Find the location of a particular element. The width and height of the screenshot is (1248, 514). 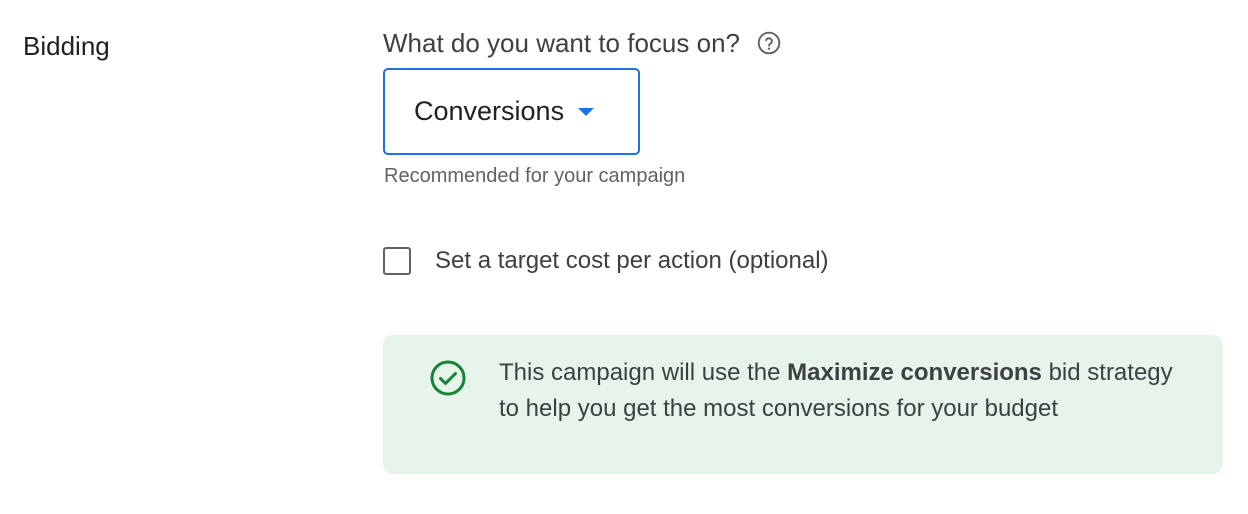

target-cpa-label: Set a target cost per action (optional) is located at coordinates (632, 261).